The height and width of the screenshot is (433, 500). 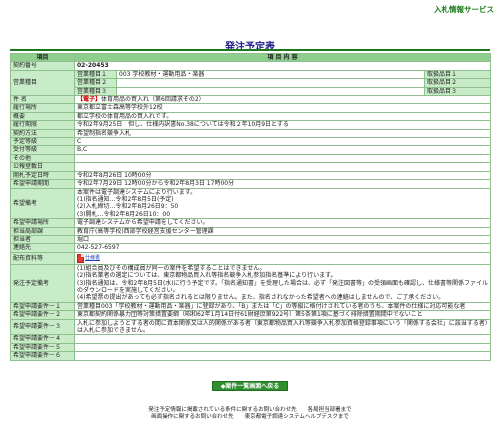 I want to click on row-person: 担当者 堀口, so click(x=251, y=239).